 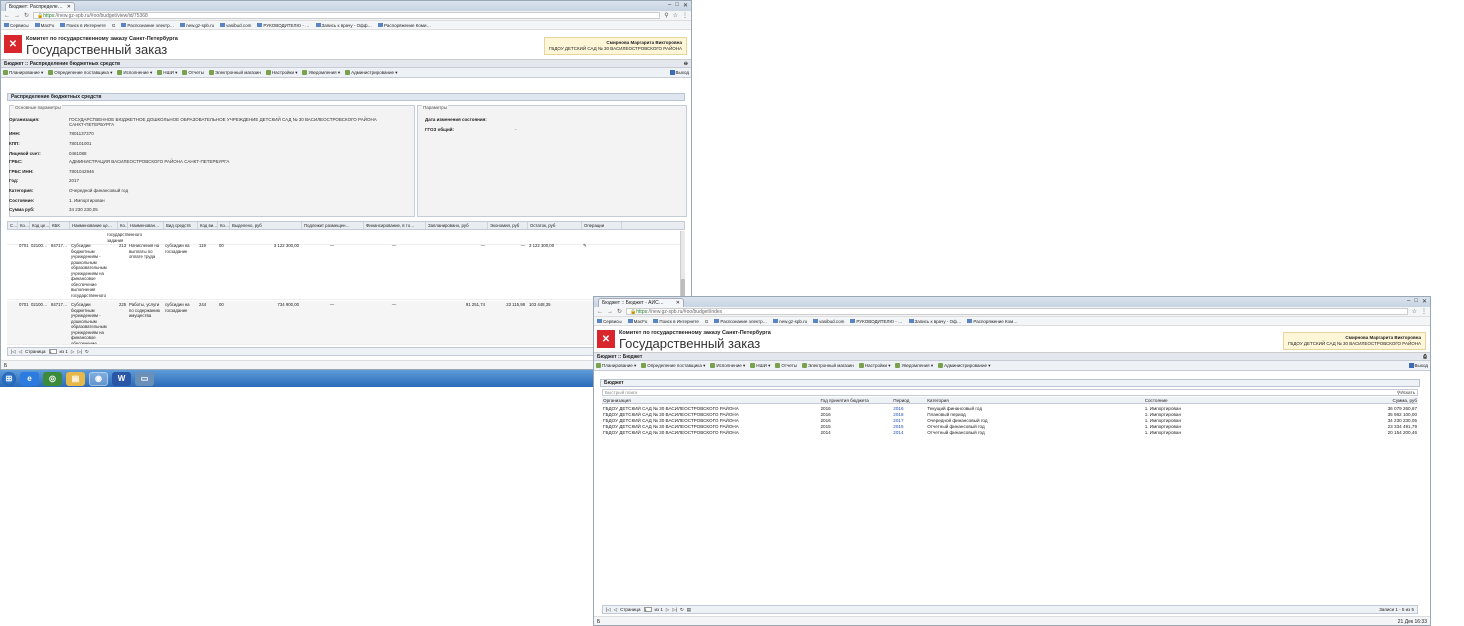 What do you see at coordinates (602, 225) in the screenshot?
I see `col-header: Операции` at bounding box center [602, 225].